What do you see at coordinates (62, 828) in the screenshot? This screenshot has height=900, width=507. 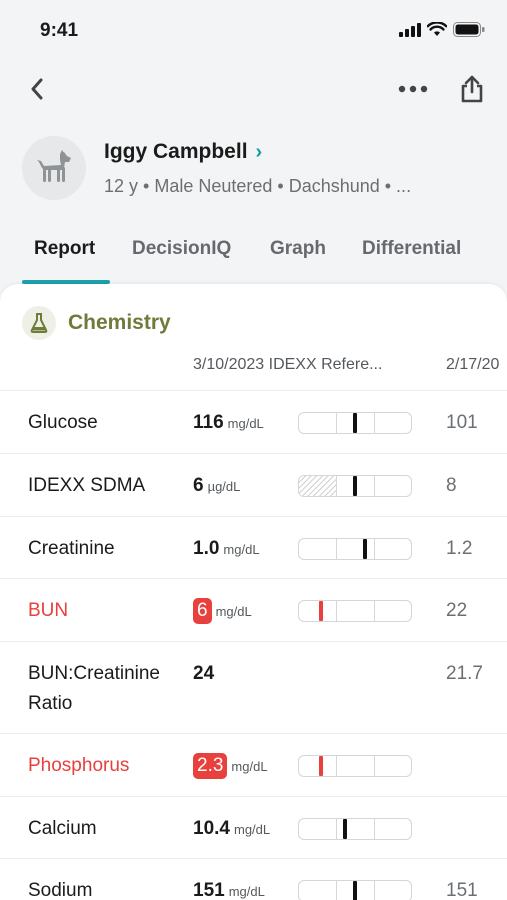 I see `analyte-name: Calcium` at bounding box center [62, 828].